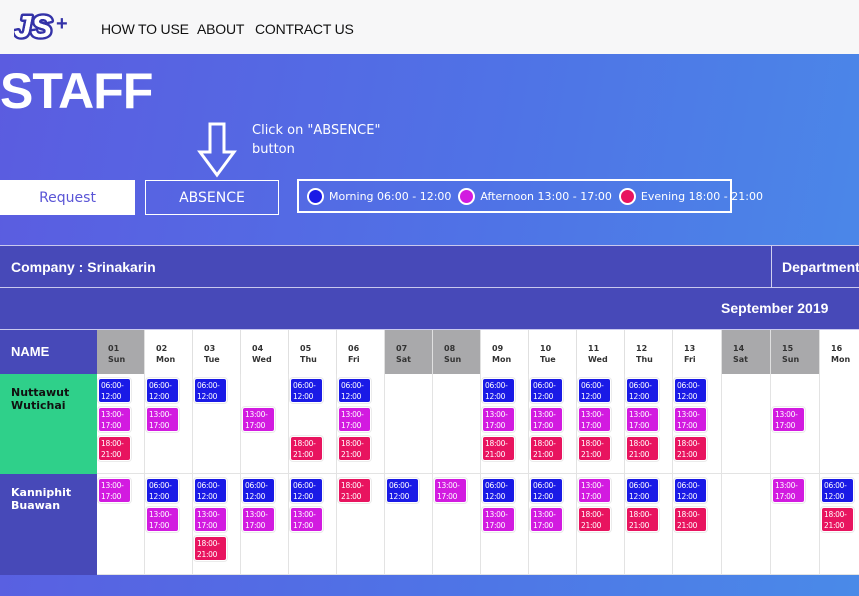 This screenshot has height=596, width=859. I want to click on nav-how-to-use: HOW TO USE, so click(145, 29).